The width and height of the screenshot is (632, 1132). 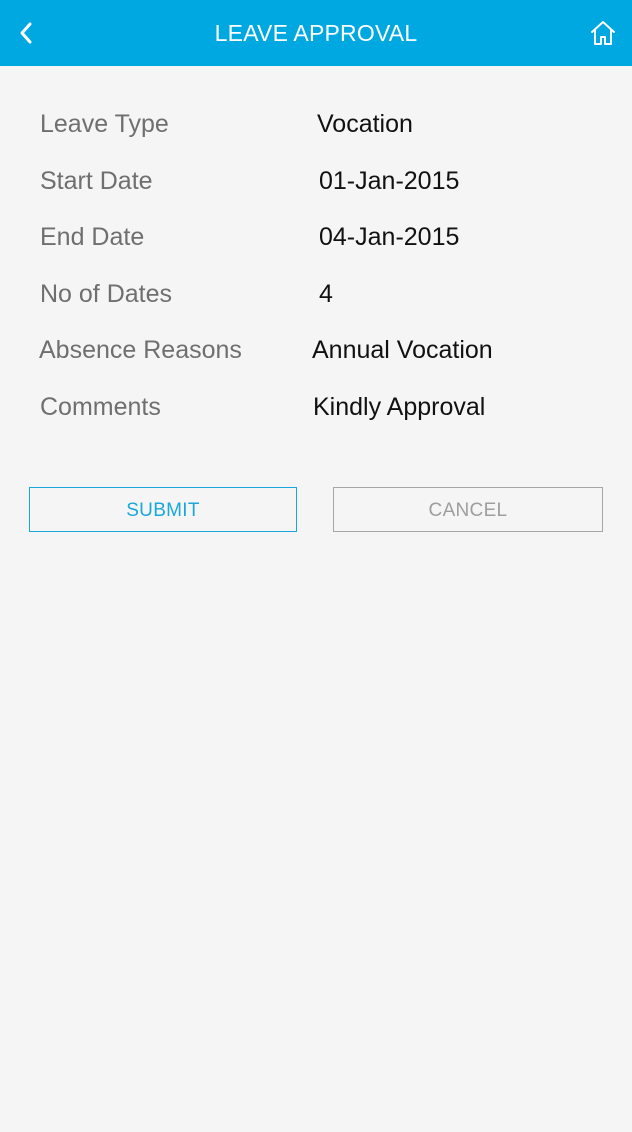 I want to click on detail-row-absence-reasons: Absence Reasons Annual Vocation, so click(x=316, y=350).